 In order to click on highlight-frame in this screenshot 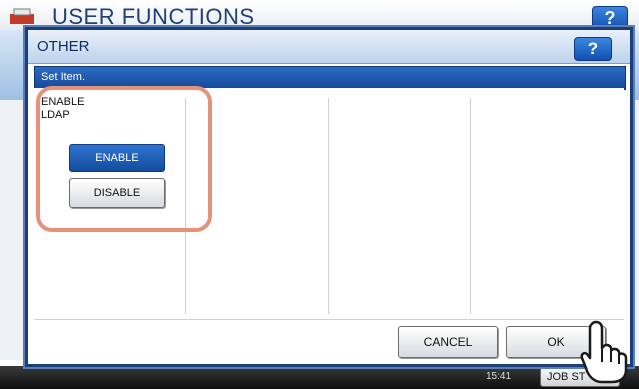, I will do `click(124, 159)`.